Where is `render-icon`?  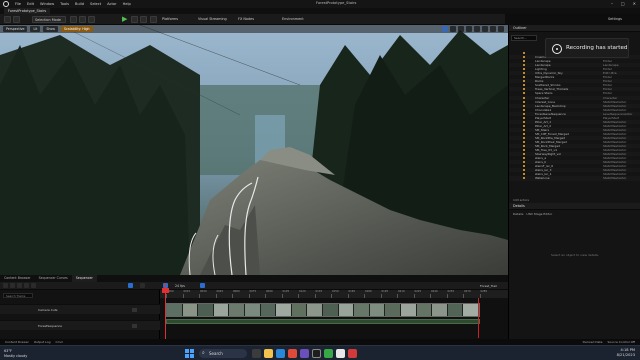
render-icon is located at coordinates (26, 285).